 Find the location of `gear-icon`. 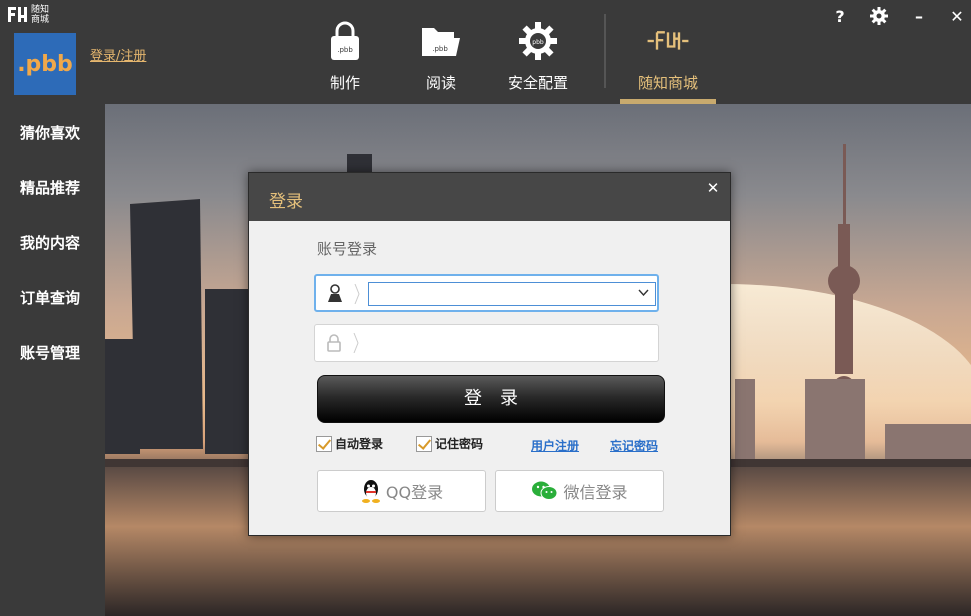

gear-icon is located at coordinates (879, 16).